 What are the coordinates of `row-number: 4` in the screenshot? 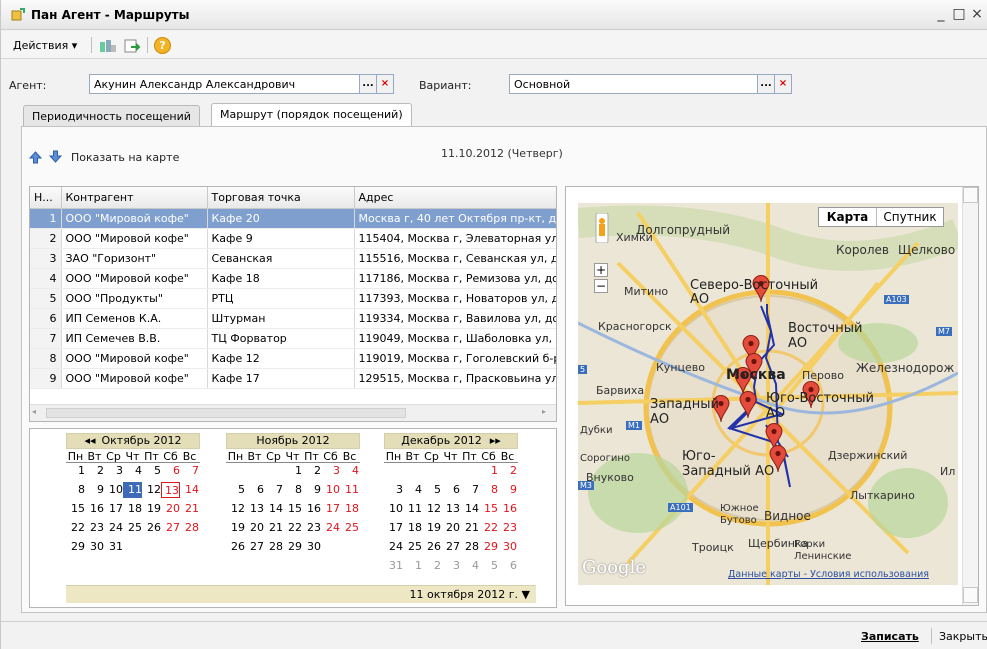 It's located at (46, 278).